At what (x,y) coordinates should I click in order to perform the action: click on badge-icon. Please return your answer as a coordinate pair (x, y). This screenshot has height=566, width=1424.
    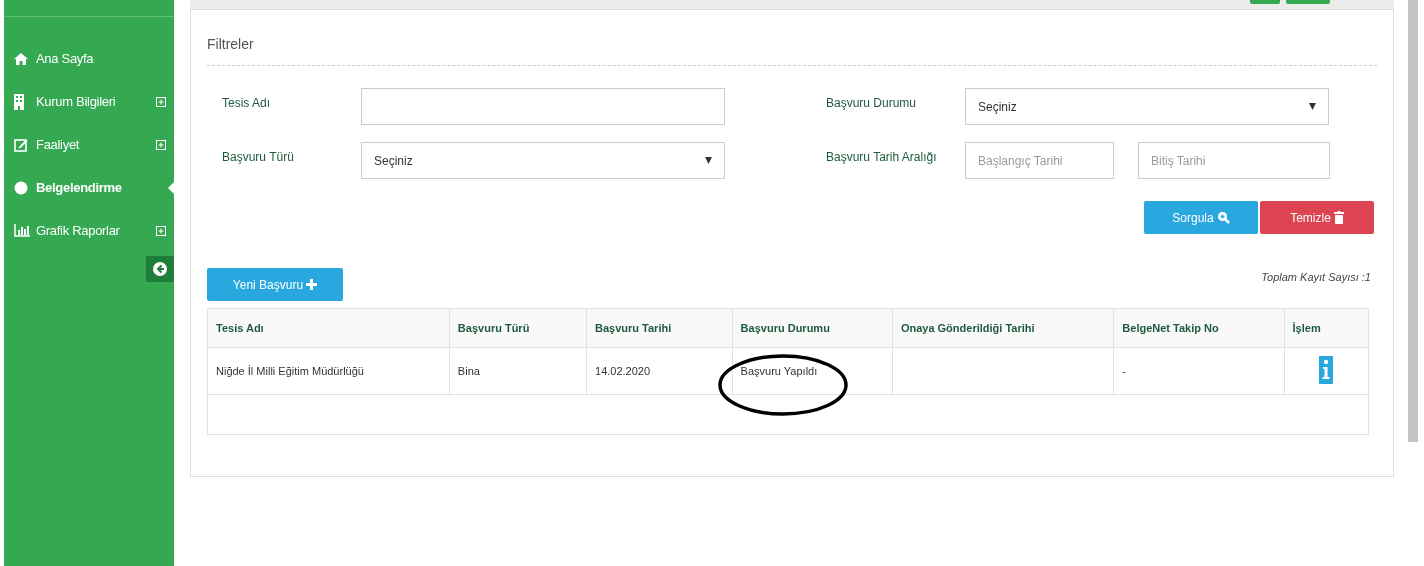
    Looking at the image, I should click on (21, 187).